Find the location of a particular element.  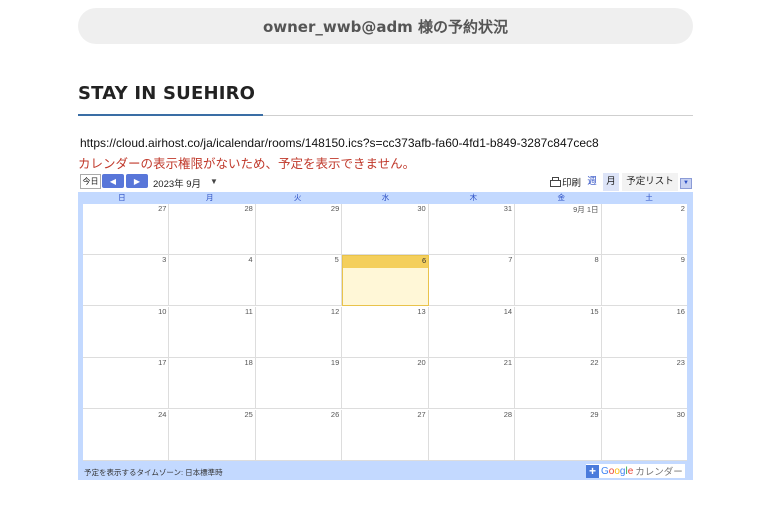

day-cell: 25 is located at coordinates (212, 435).